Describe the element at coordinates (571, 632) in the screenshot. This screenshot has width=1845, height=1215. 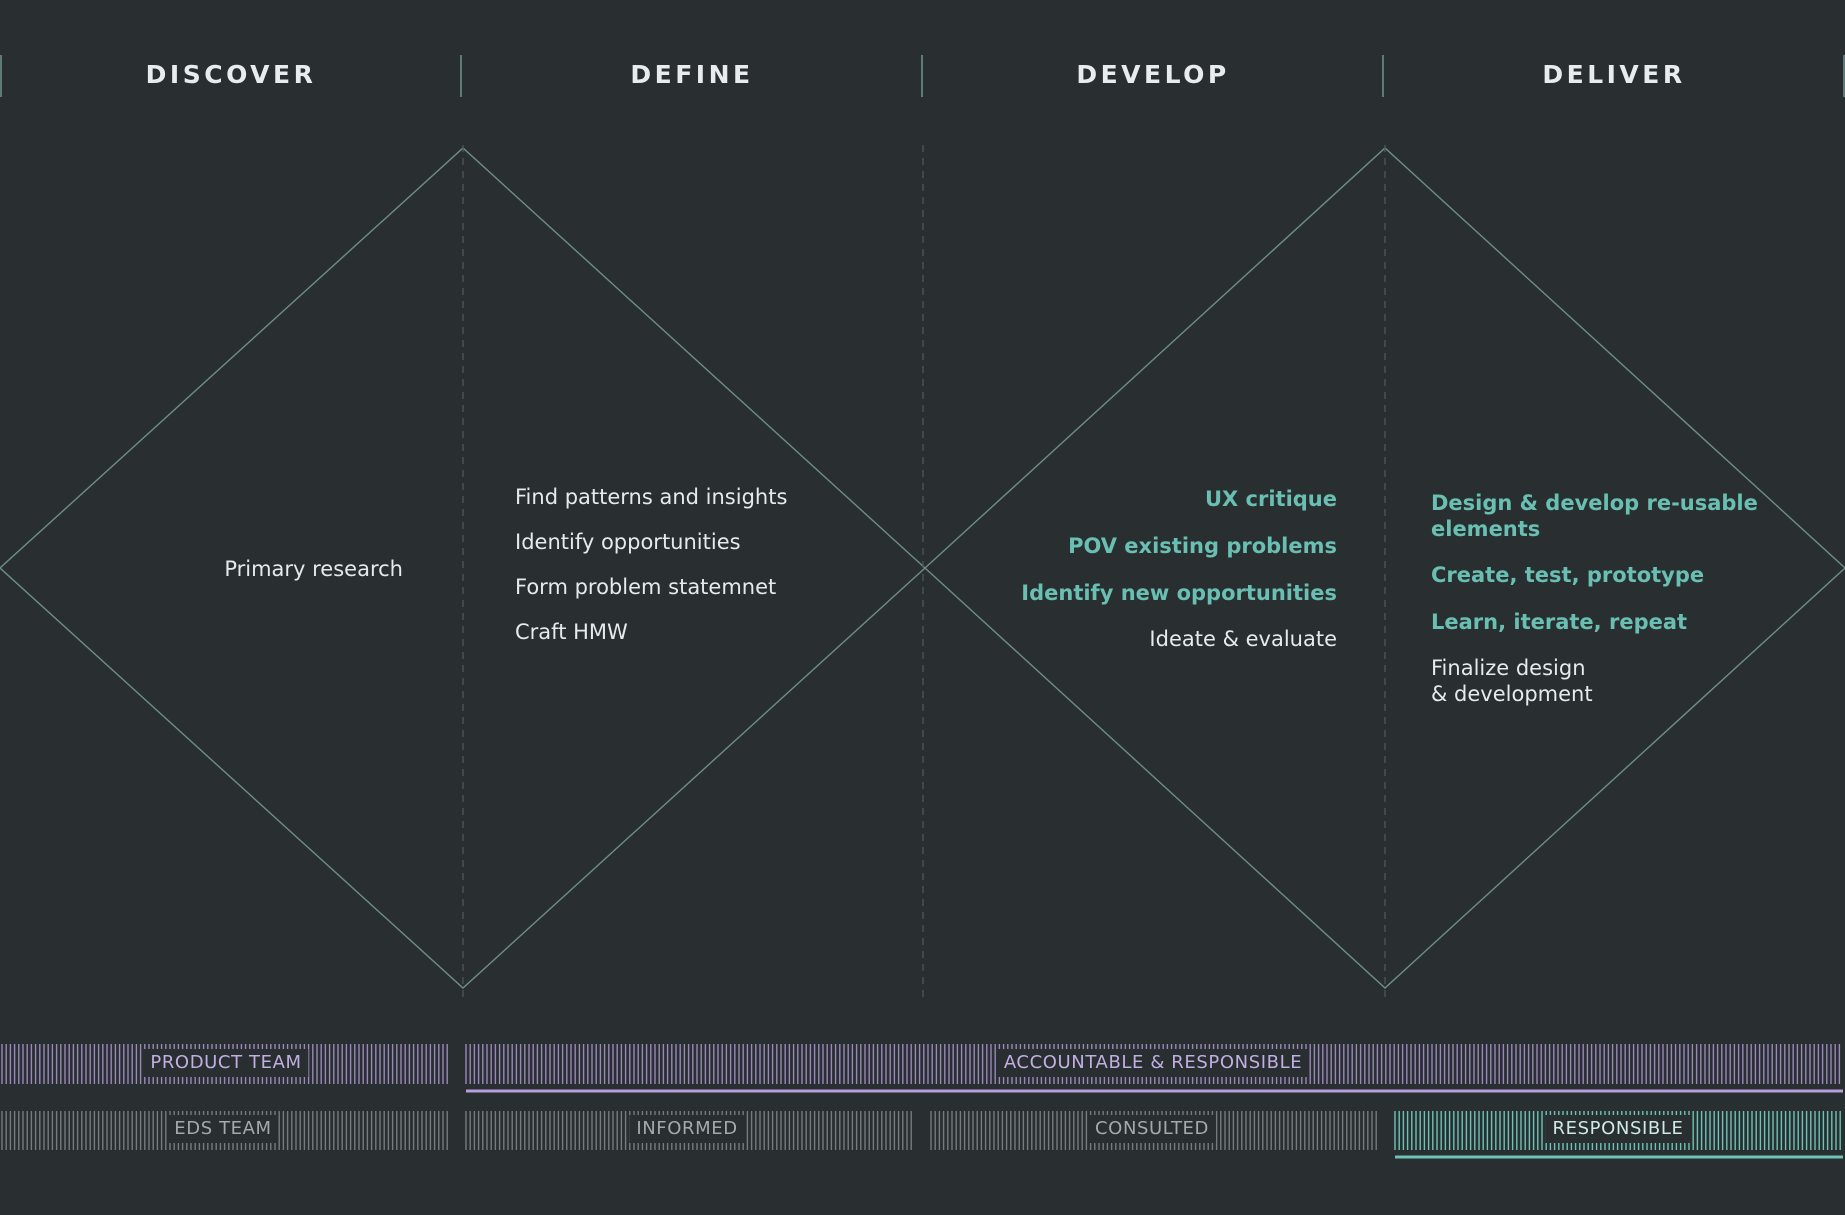
I see `define-item: Craft HMW` at that location.